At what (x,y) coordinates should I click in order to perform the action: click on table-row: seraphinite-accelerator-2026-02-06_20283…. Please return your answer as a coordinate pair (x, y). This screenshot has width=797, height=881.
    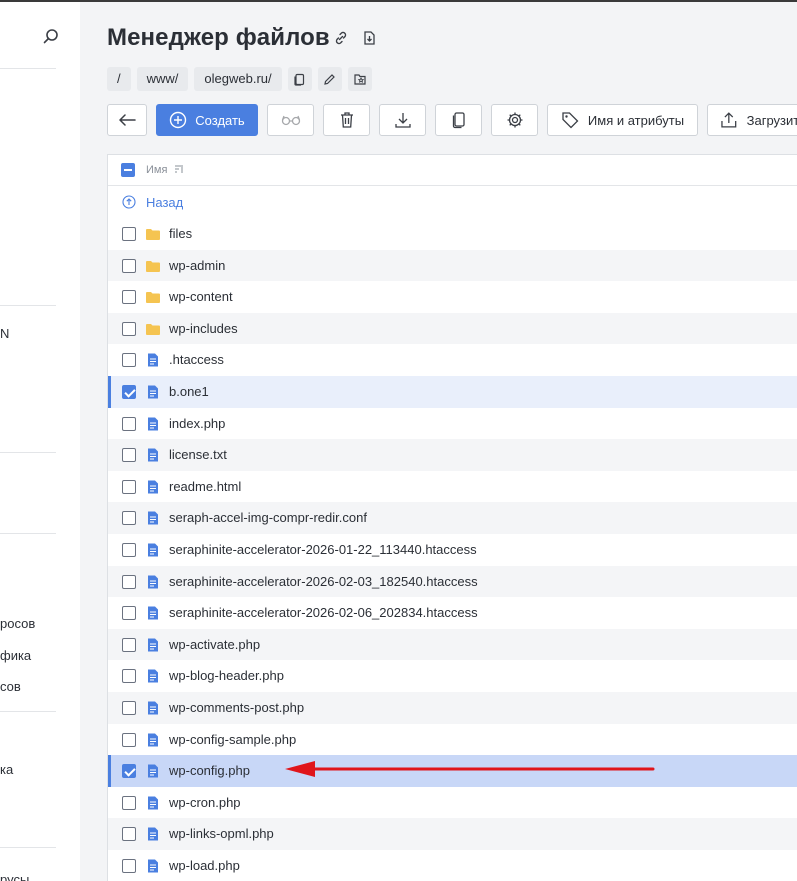
    Looking at the image, I should click on (452, 613).